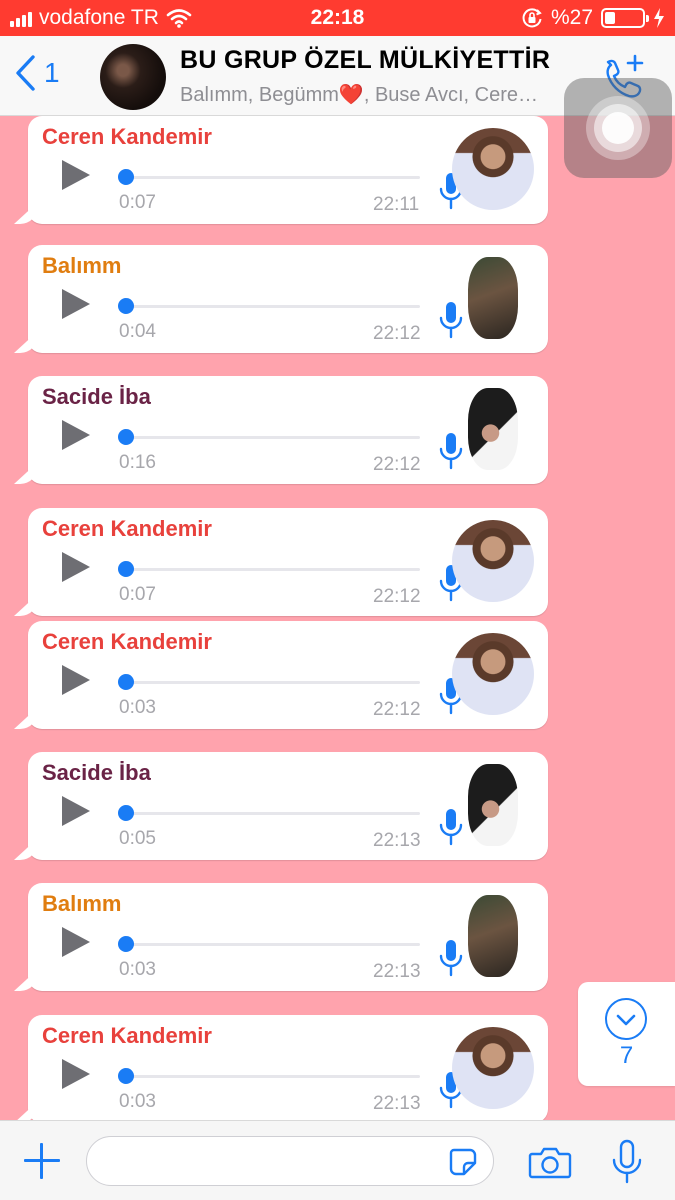  What do you see at coordinates (626, 1055) in the screenshot?
I see `unread-count: 7` at bounding box center [626, 1055].